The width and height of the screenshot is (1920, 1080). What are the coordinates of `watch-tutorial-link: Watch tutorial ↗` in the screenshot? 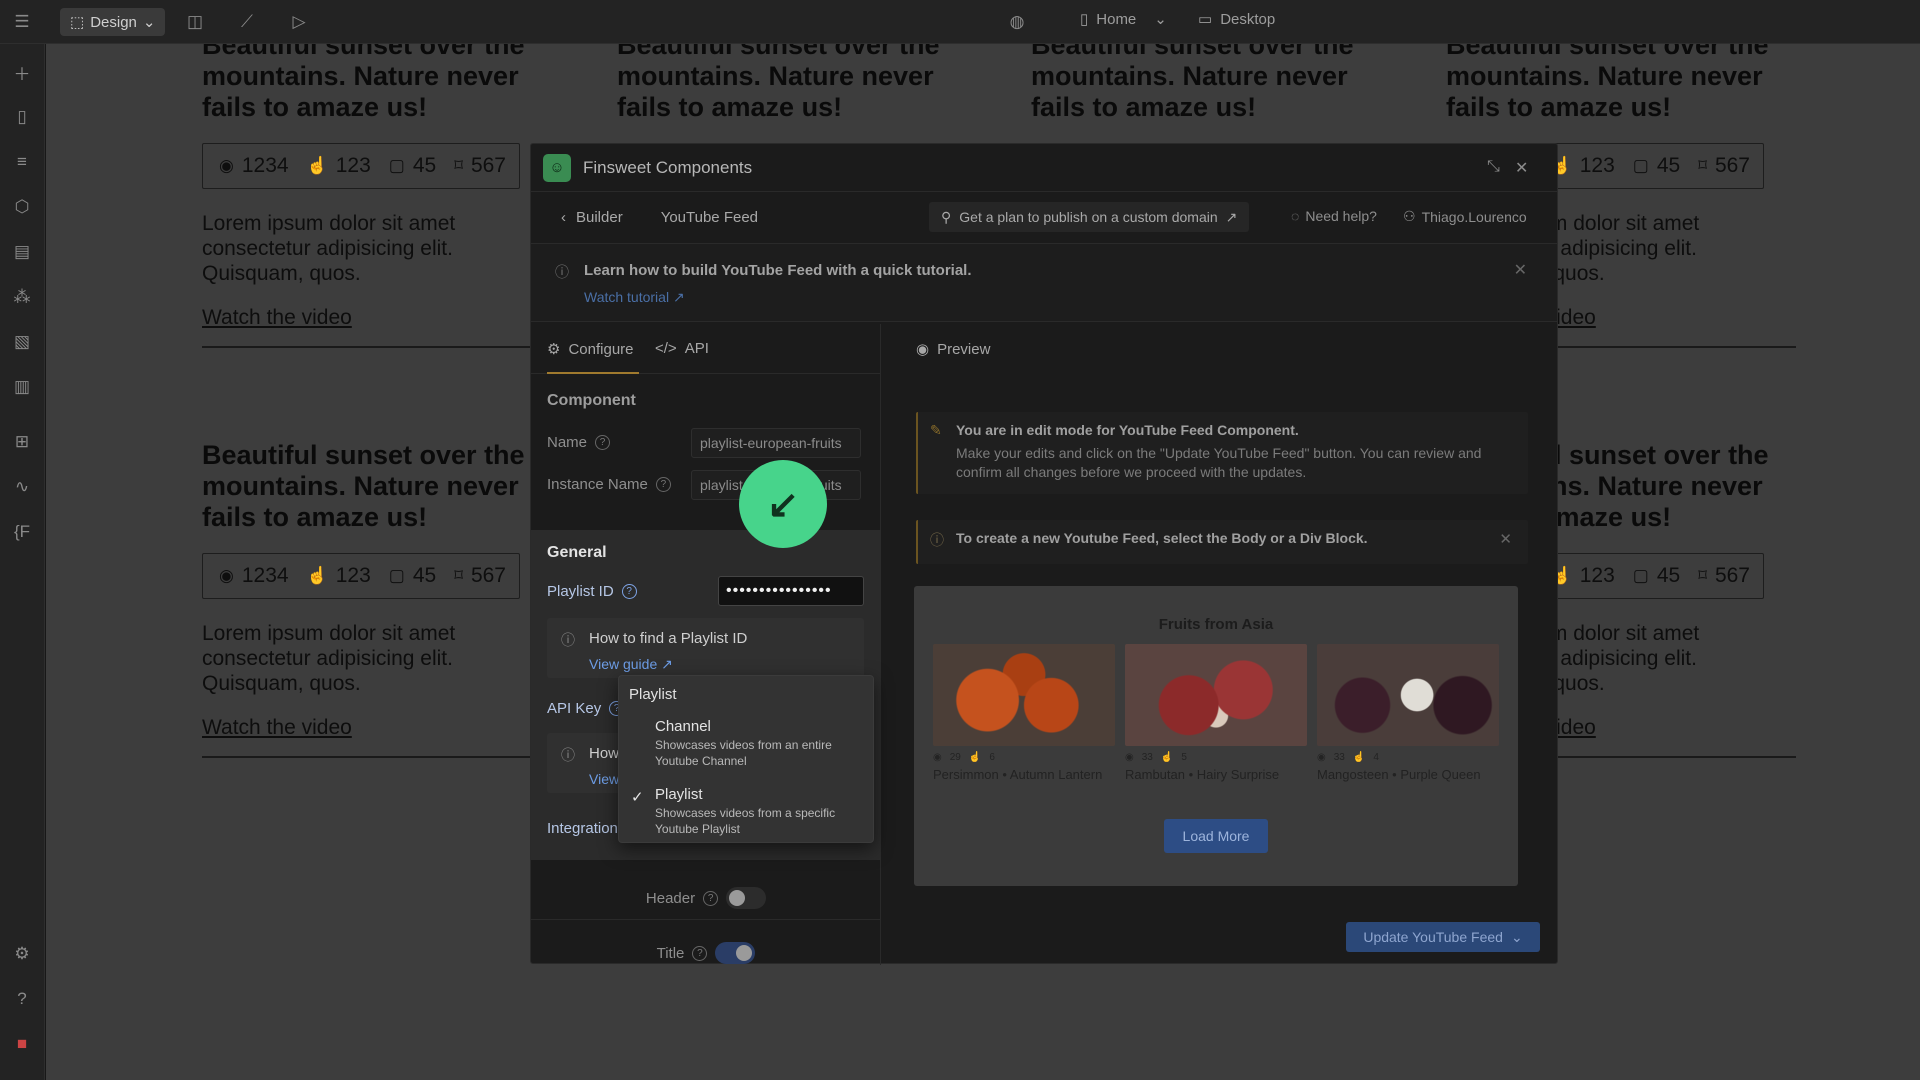 It's located at (634, 297).